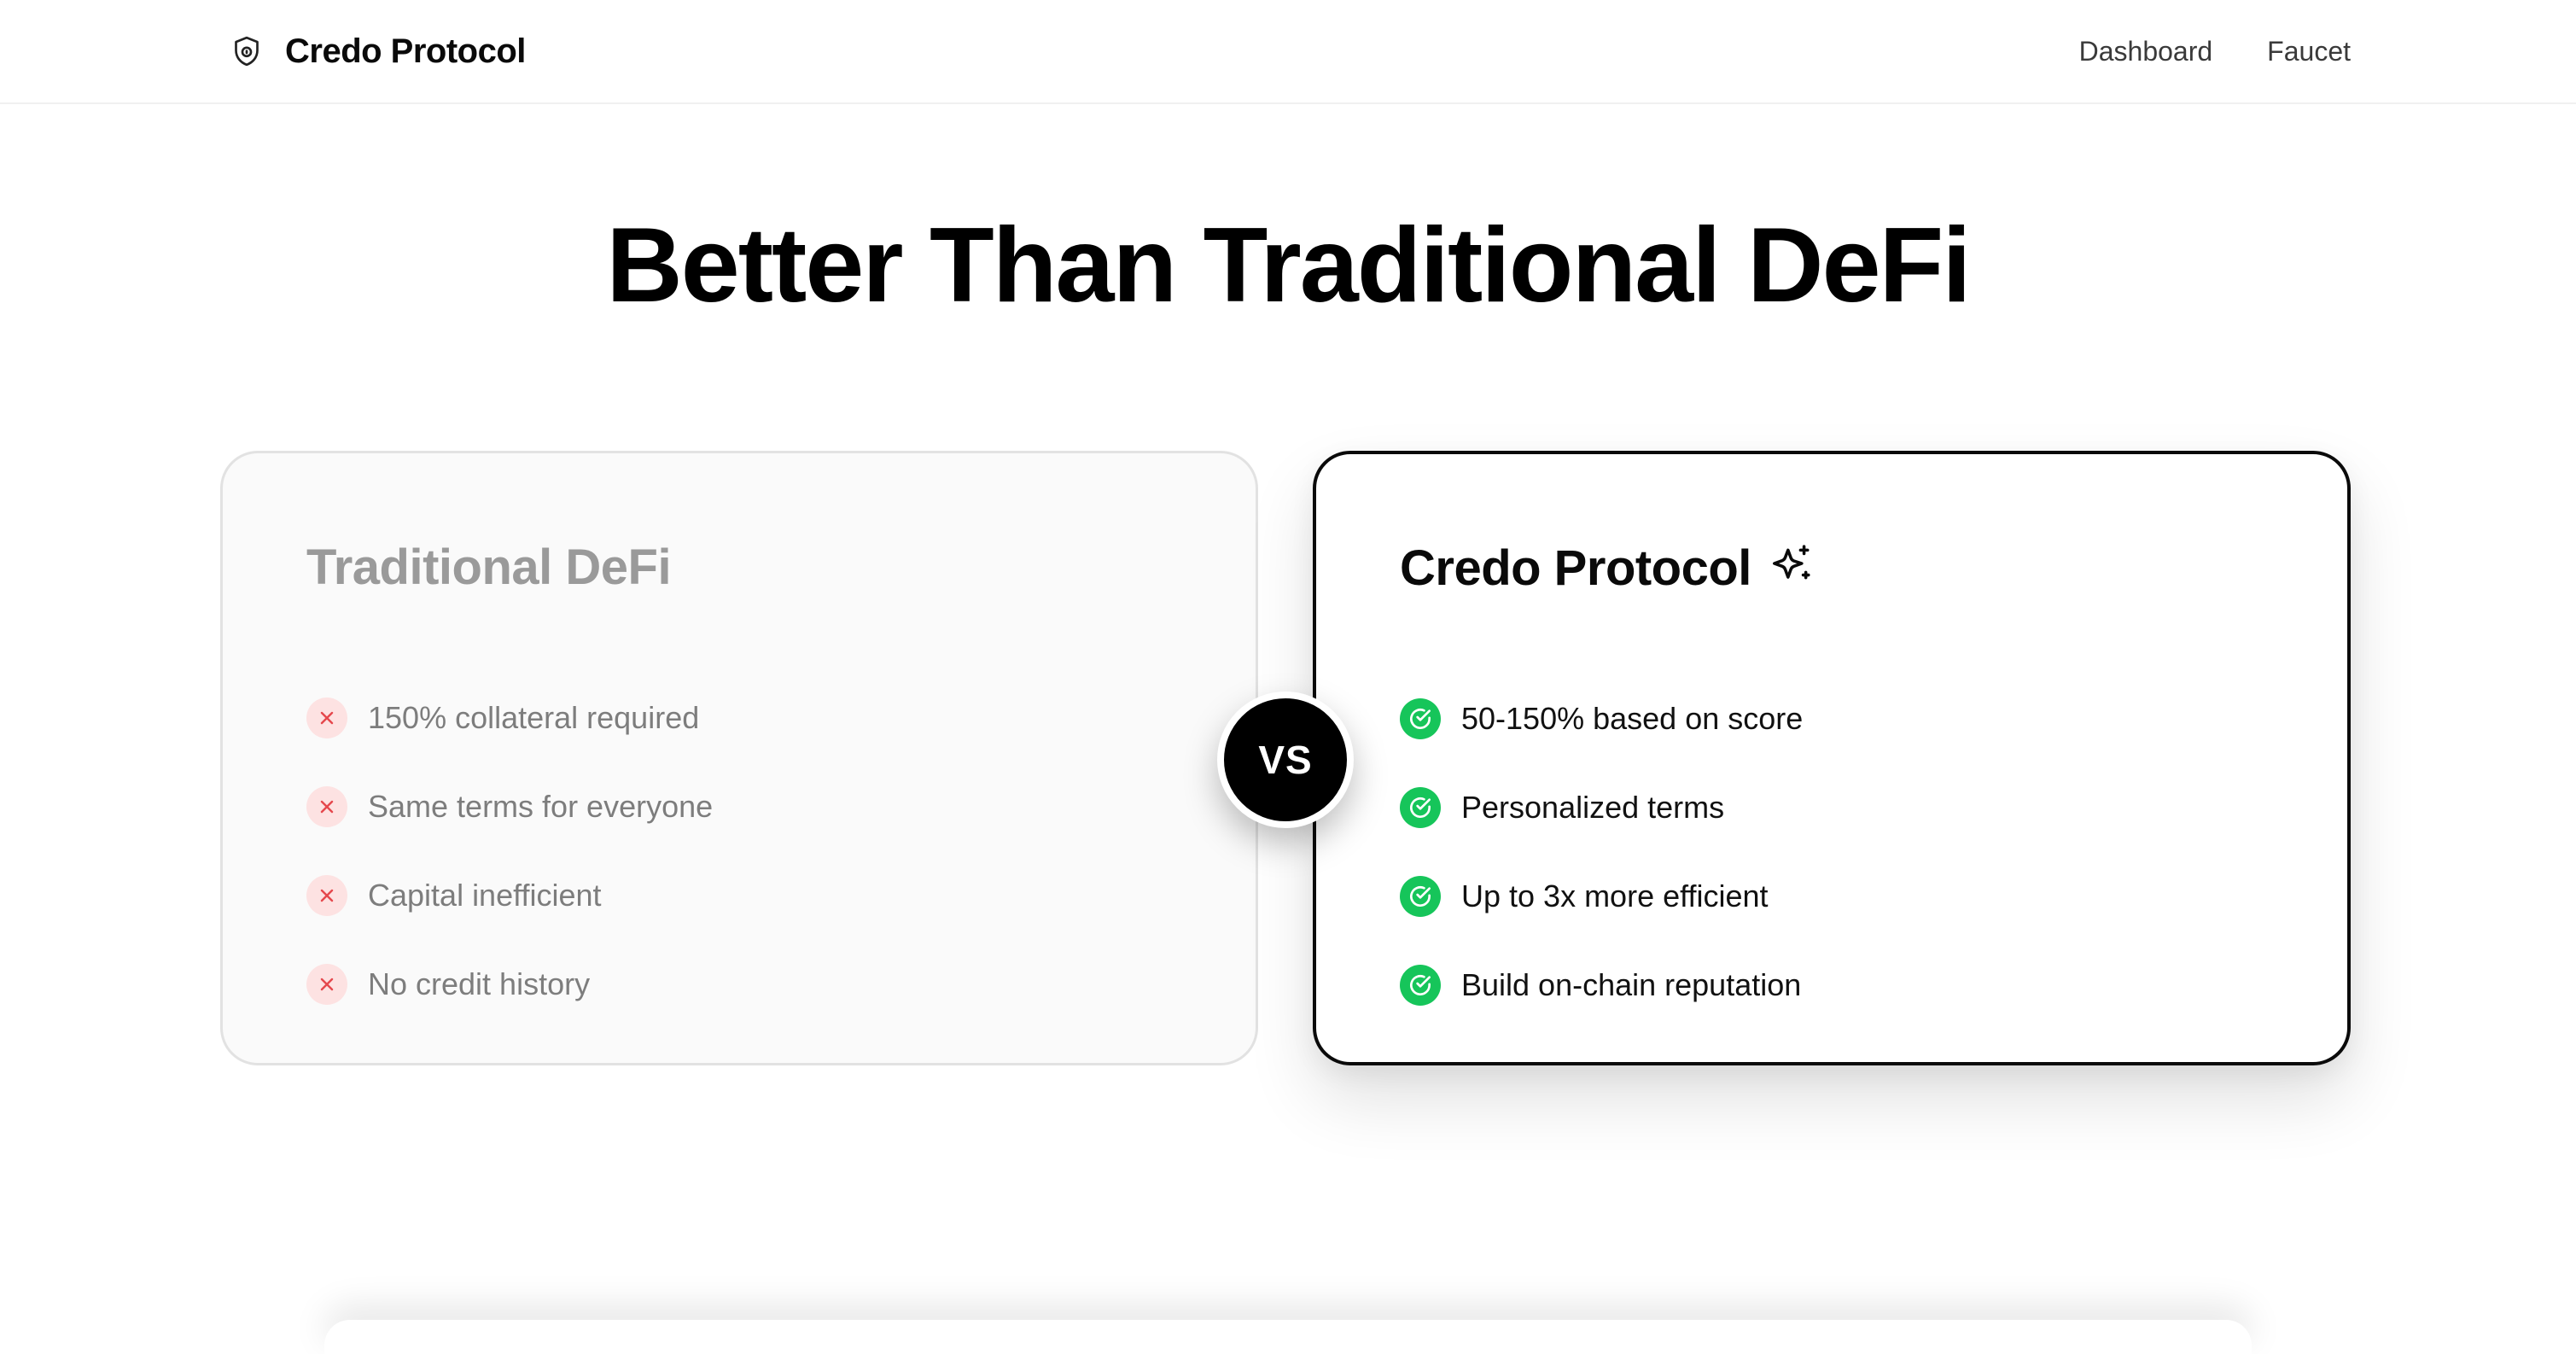 The height and width of the screenshot is (1354, 2576). I want to click on list-item: 150% collateral required, so click(509, 718).